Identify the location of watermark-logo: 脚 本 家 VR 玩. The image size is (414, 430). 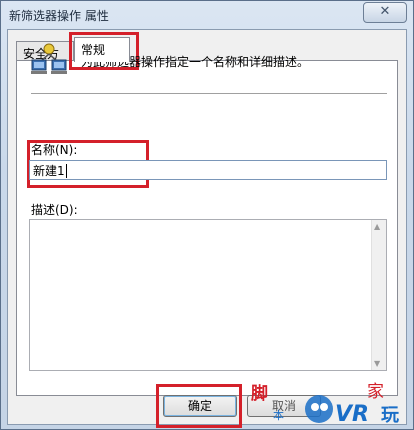
(325, 404).